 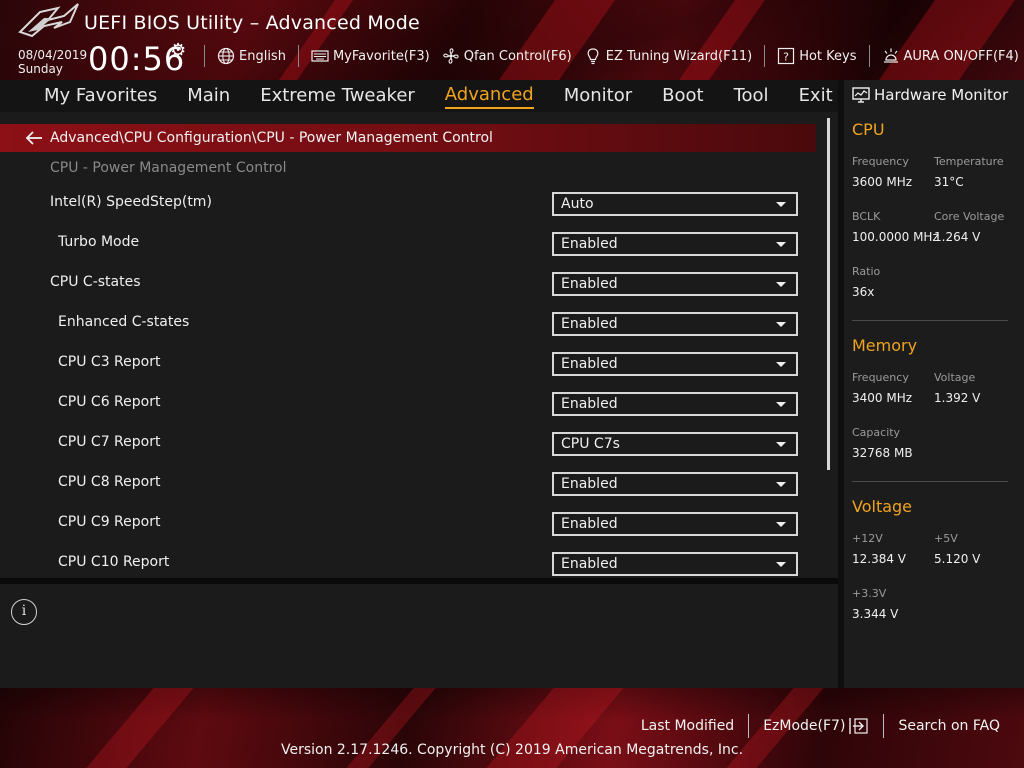 What do you see at coordinates (828, 56) in the screenshot?
I see `hot-keys-label: Hot Keys` at bounding box center [828, 56].